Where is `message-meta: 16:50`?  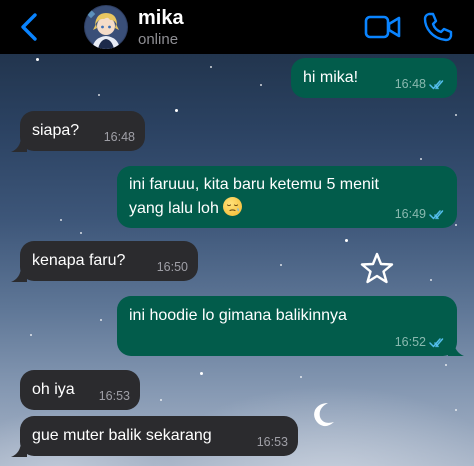 message-meta: 16:50 is located at coordinates (172, 267).